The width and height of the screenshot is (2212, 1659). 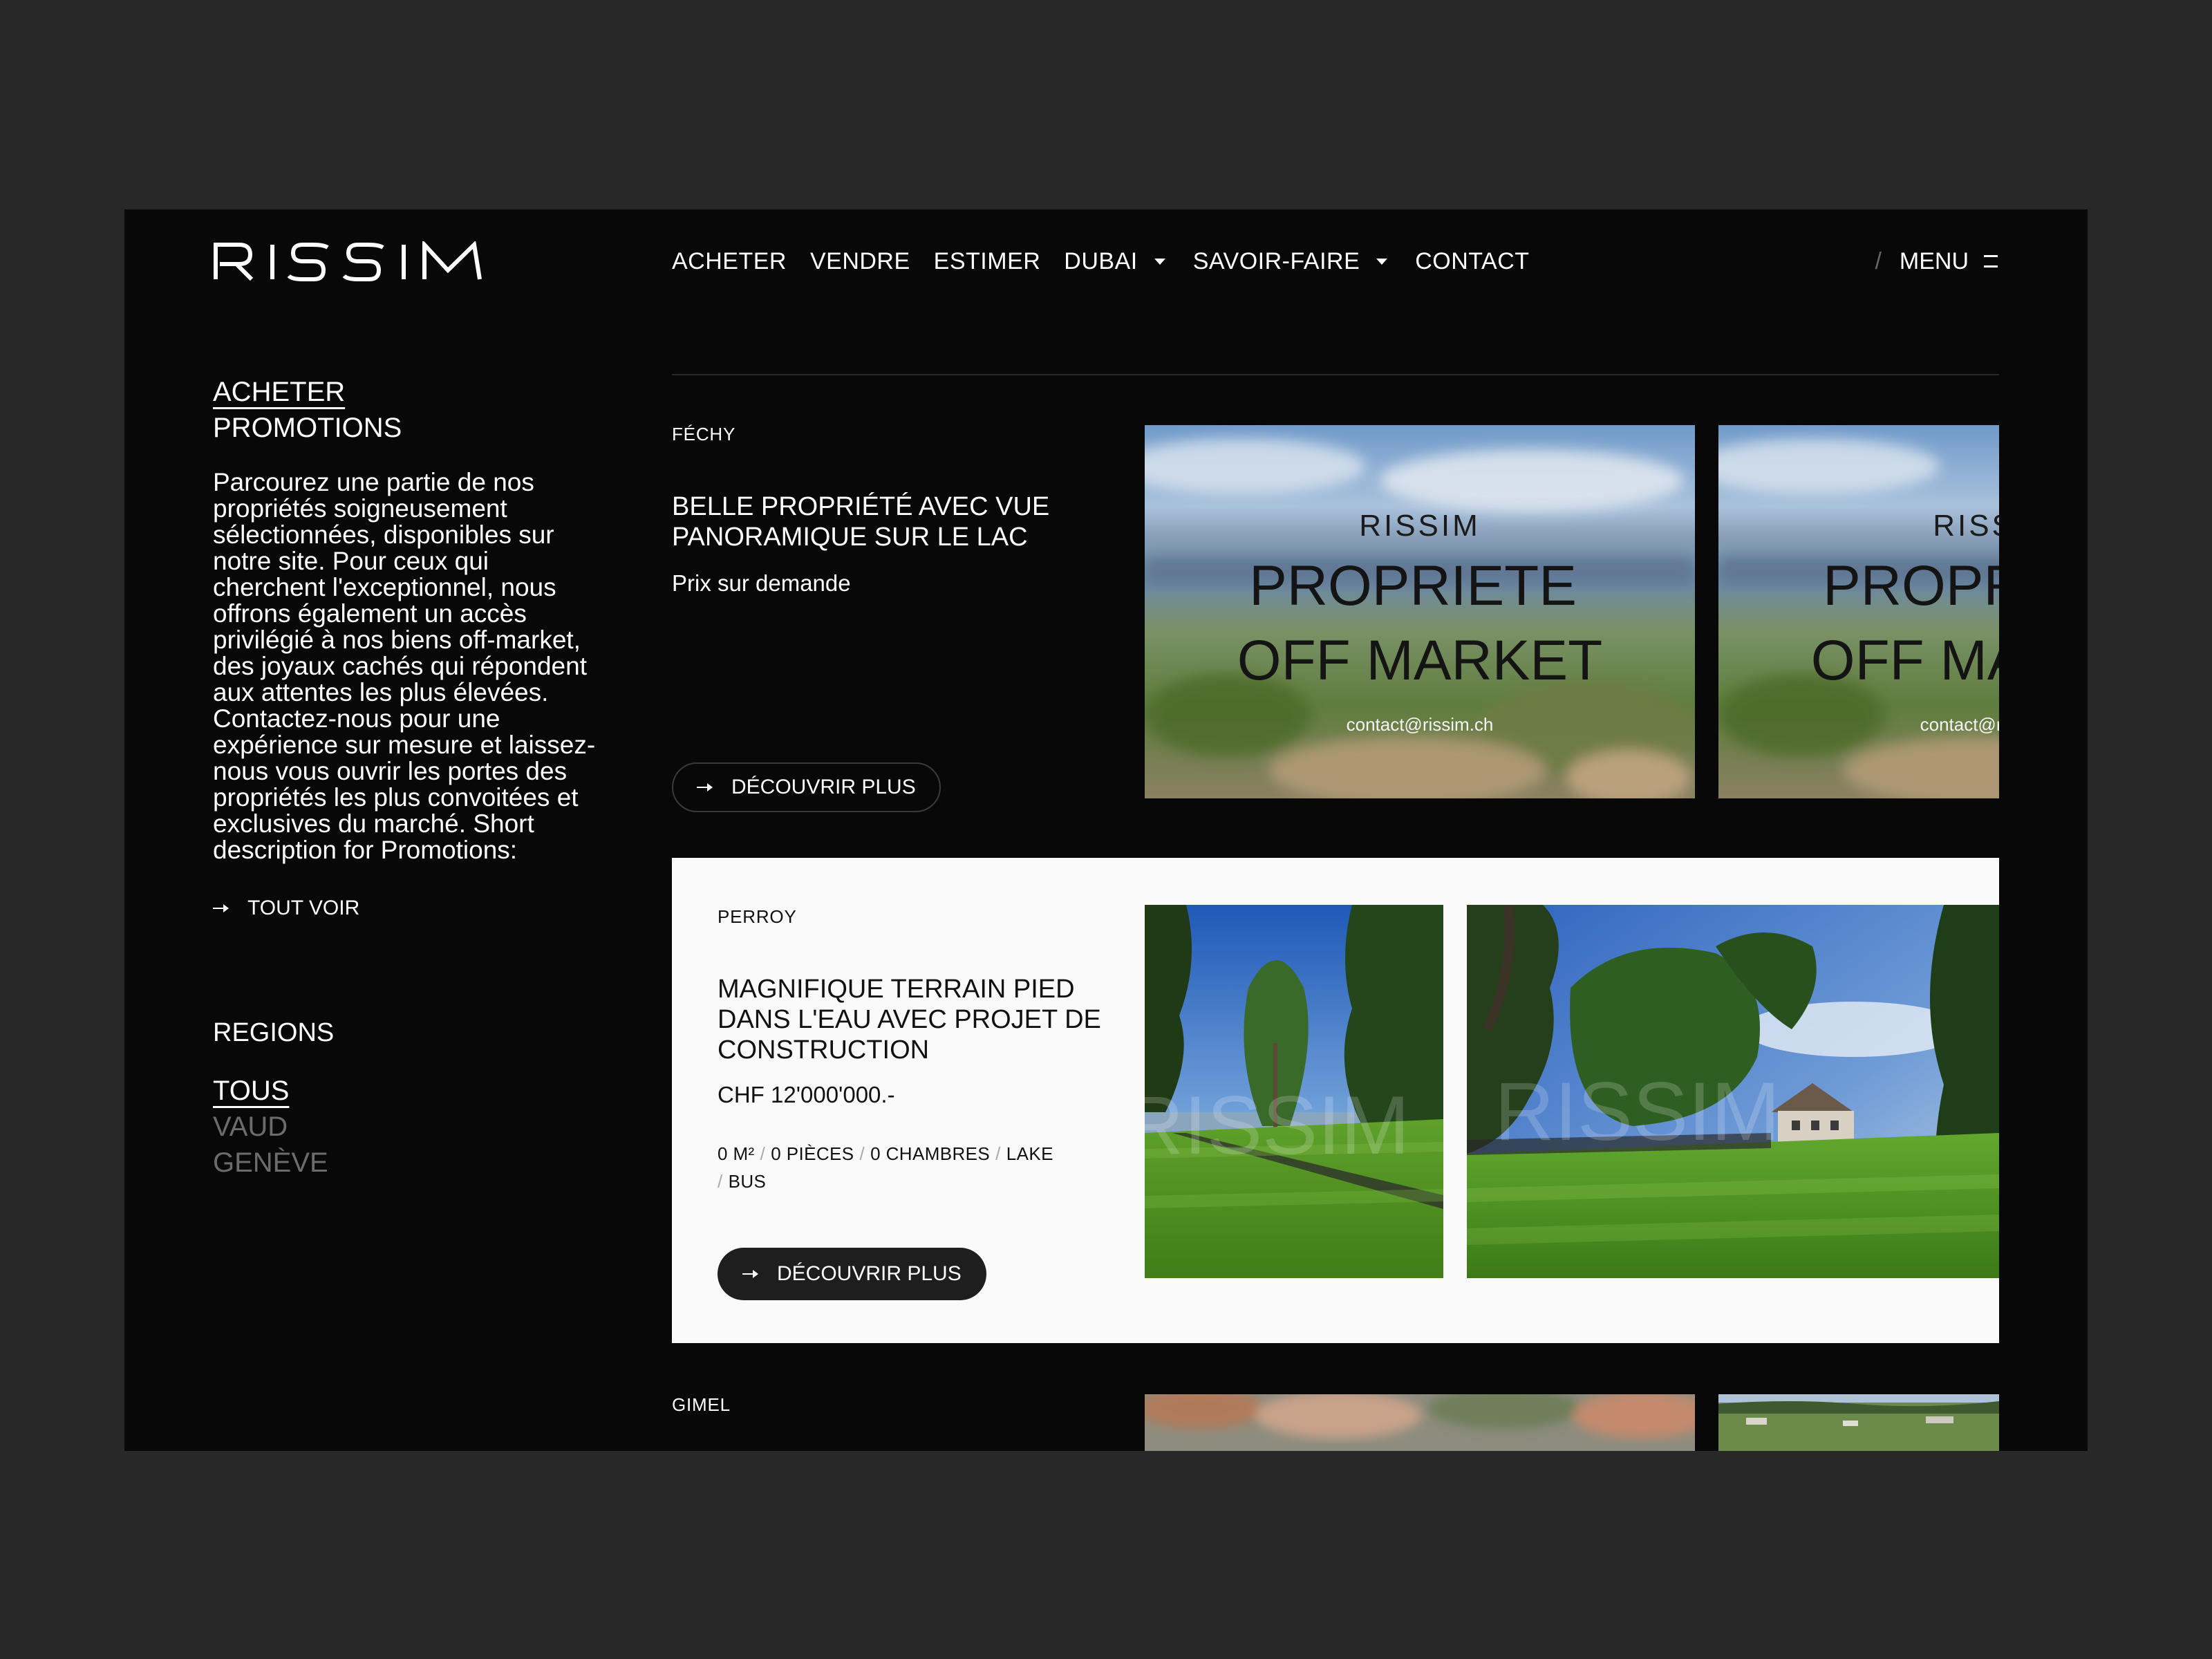 I want to click on listing-price: CHF 12'000'000.-, so click(x=807, y=1094).